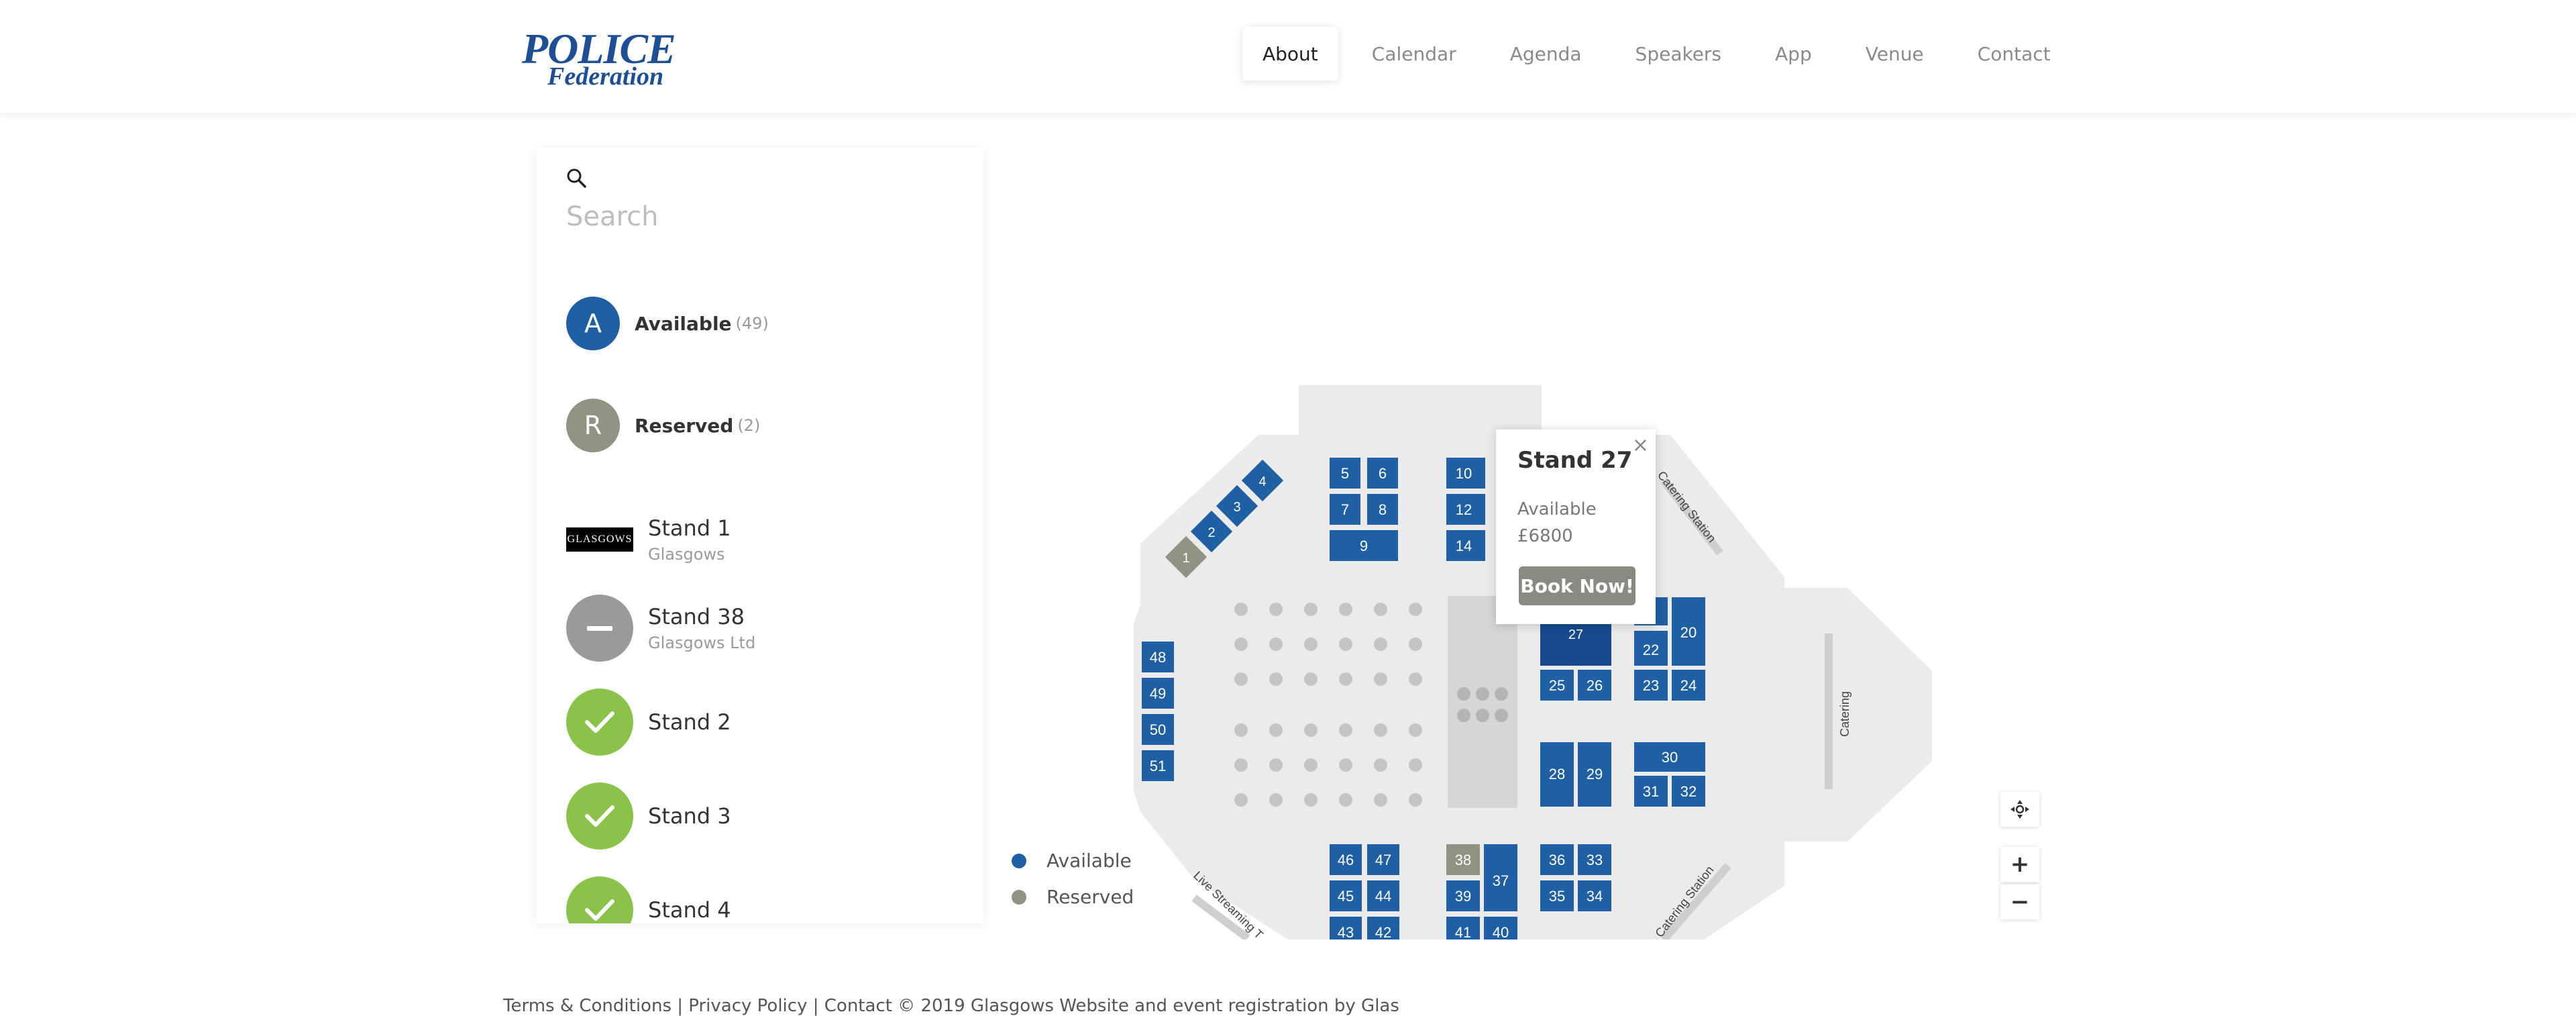 The image size is (2576, 1016). What do you see at coordinates (648, 540) in the screenshot?
I see `list-item-stand-1: GLASGOWS Stand 1 Glasgows` at bounding box center [648, 540].